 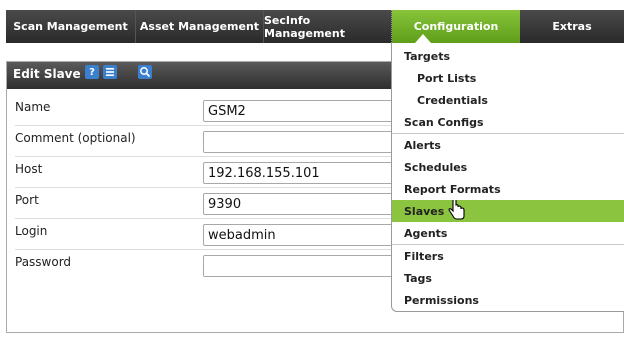 What do you see at coordinates (303, 235) in the screenshot?
I see `login-field` at bounding box center [303, 235].